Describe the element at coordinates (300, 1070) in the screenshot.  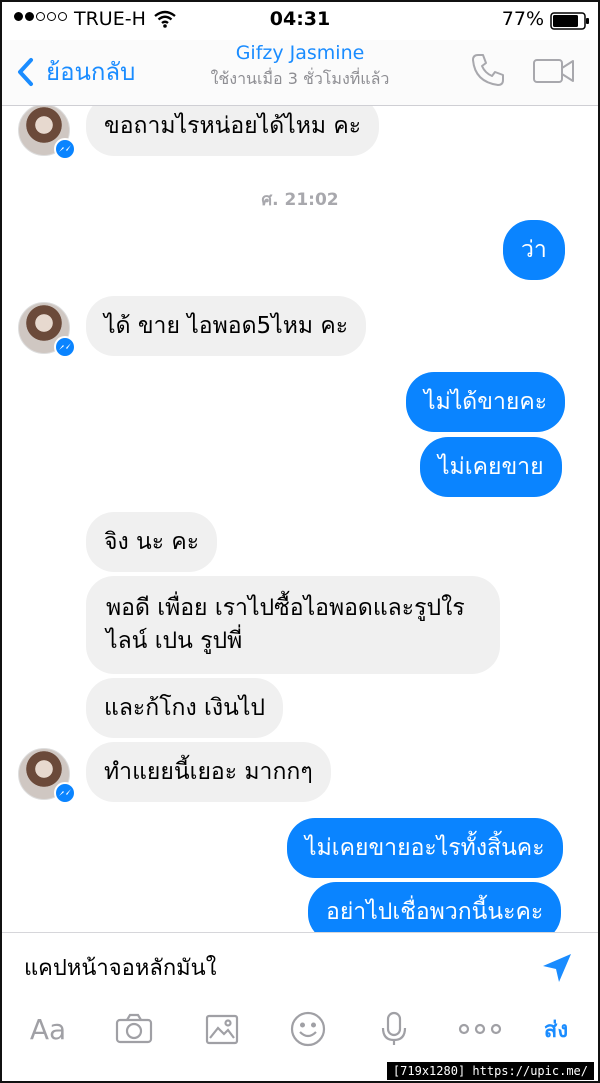
I see `image-footer: [719x1280] https://upic.me/` at that location.